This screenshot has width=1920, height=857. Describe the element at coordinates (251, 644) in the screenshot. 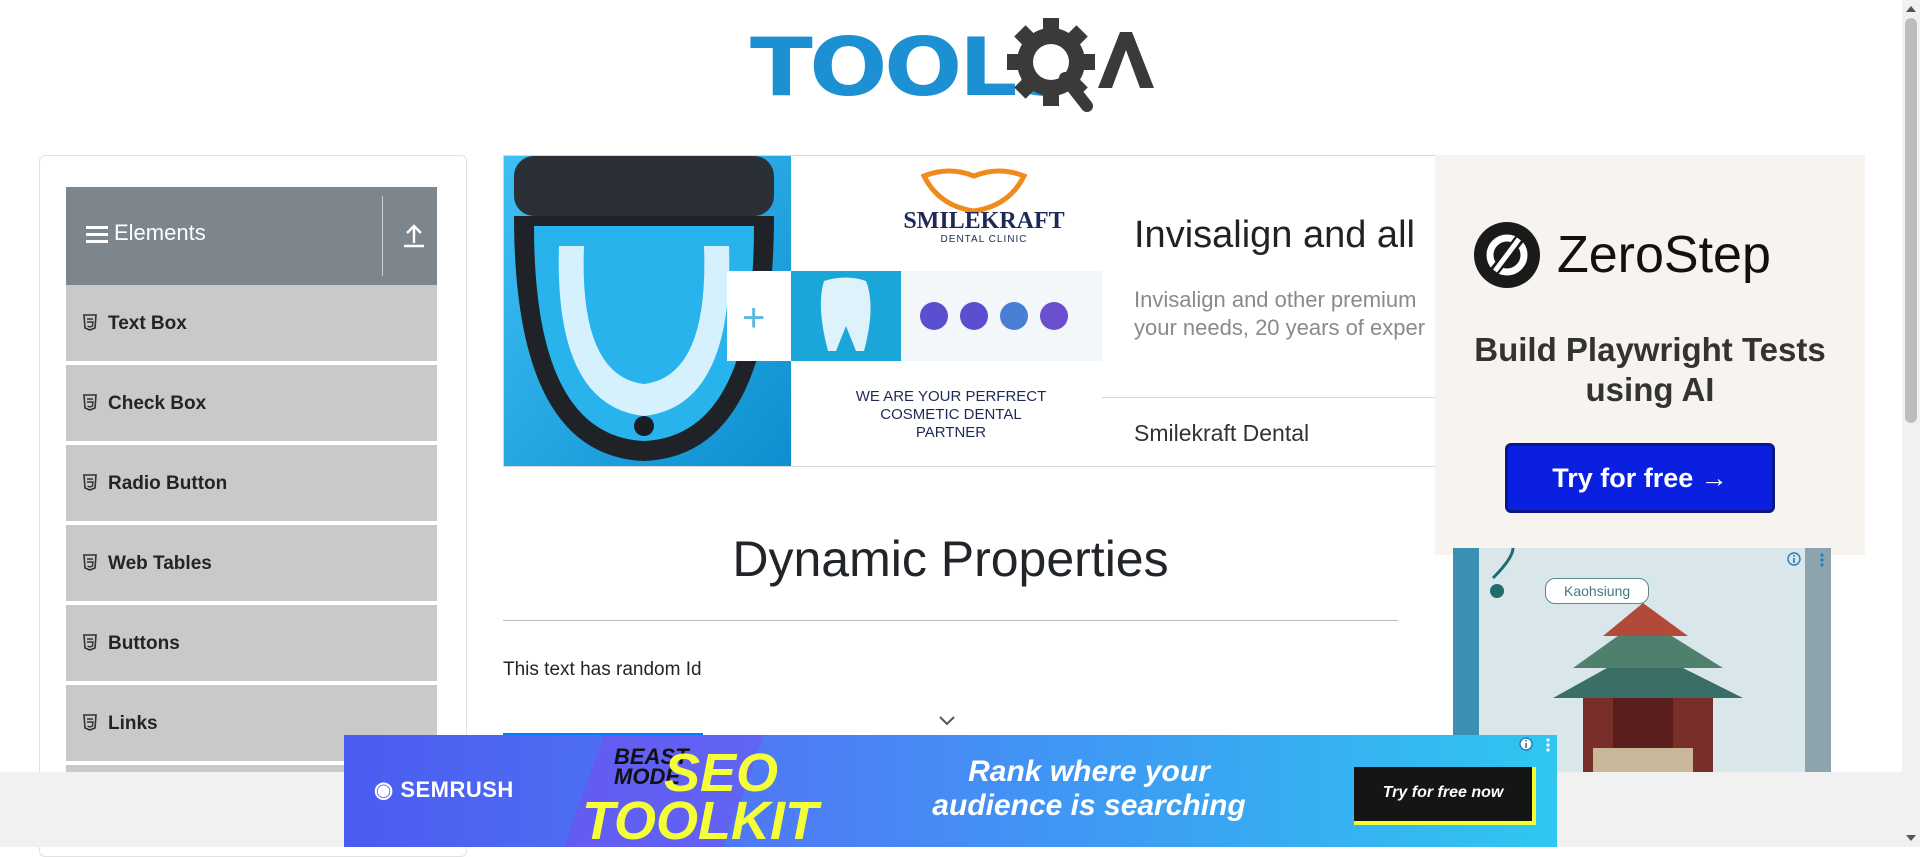

I see `sidebar-item-buttons: Buttons` at that location.